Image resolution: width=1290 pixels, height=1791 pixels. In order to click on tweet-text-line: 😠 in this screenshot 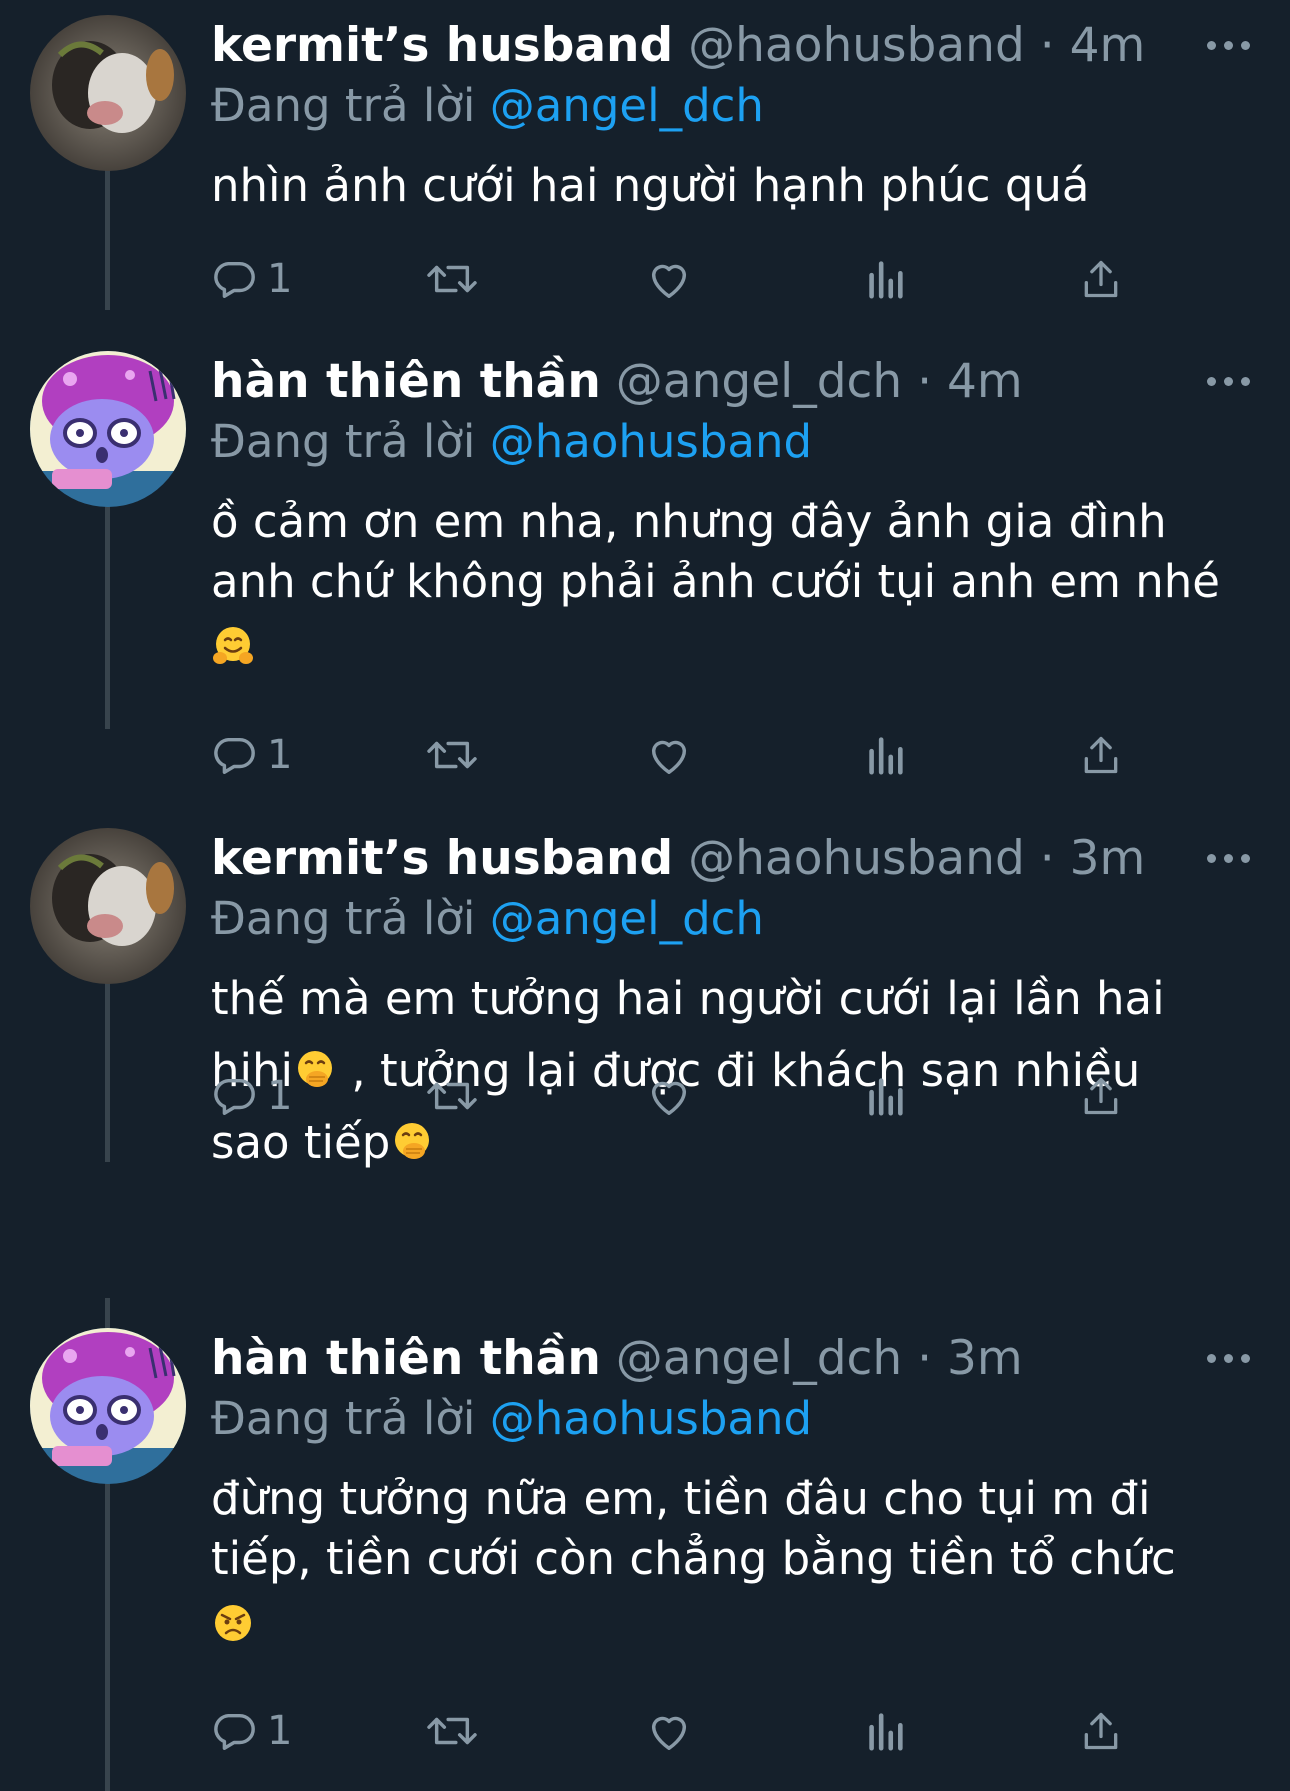, I will do `click(741, 1624)`.